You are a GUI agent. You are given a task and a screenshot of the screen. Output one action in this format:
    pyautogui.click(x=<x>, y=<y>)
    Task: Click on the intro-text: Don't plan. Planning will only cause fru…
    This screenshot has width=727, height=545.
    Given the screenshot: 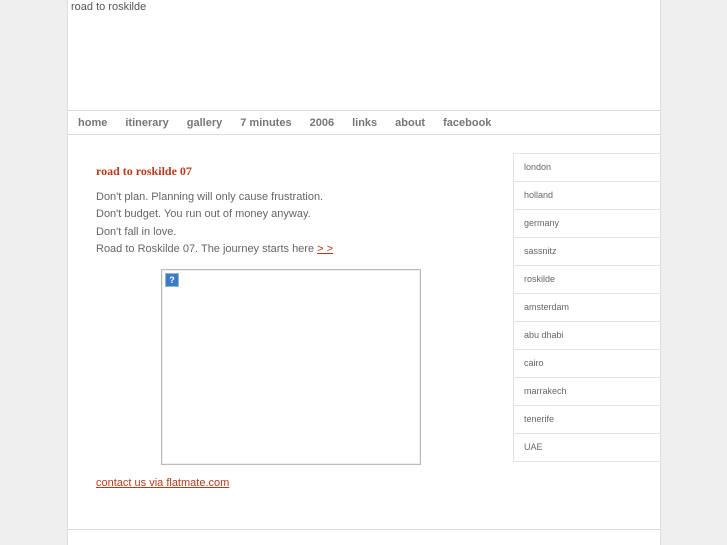 What is the action you would take?
    pyautogui.click(x=214, y=223)
    